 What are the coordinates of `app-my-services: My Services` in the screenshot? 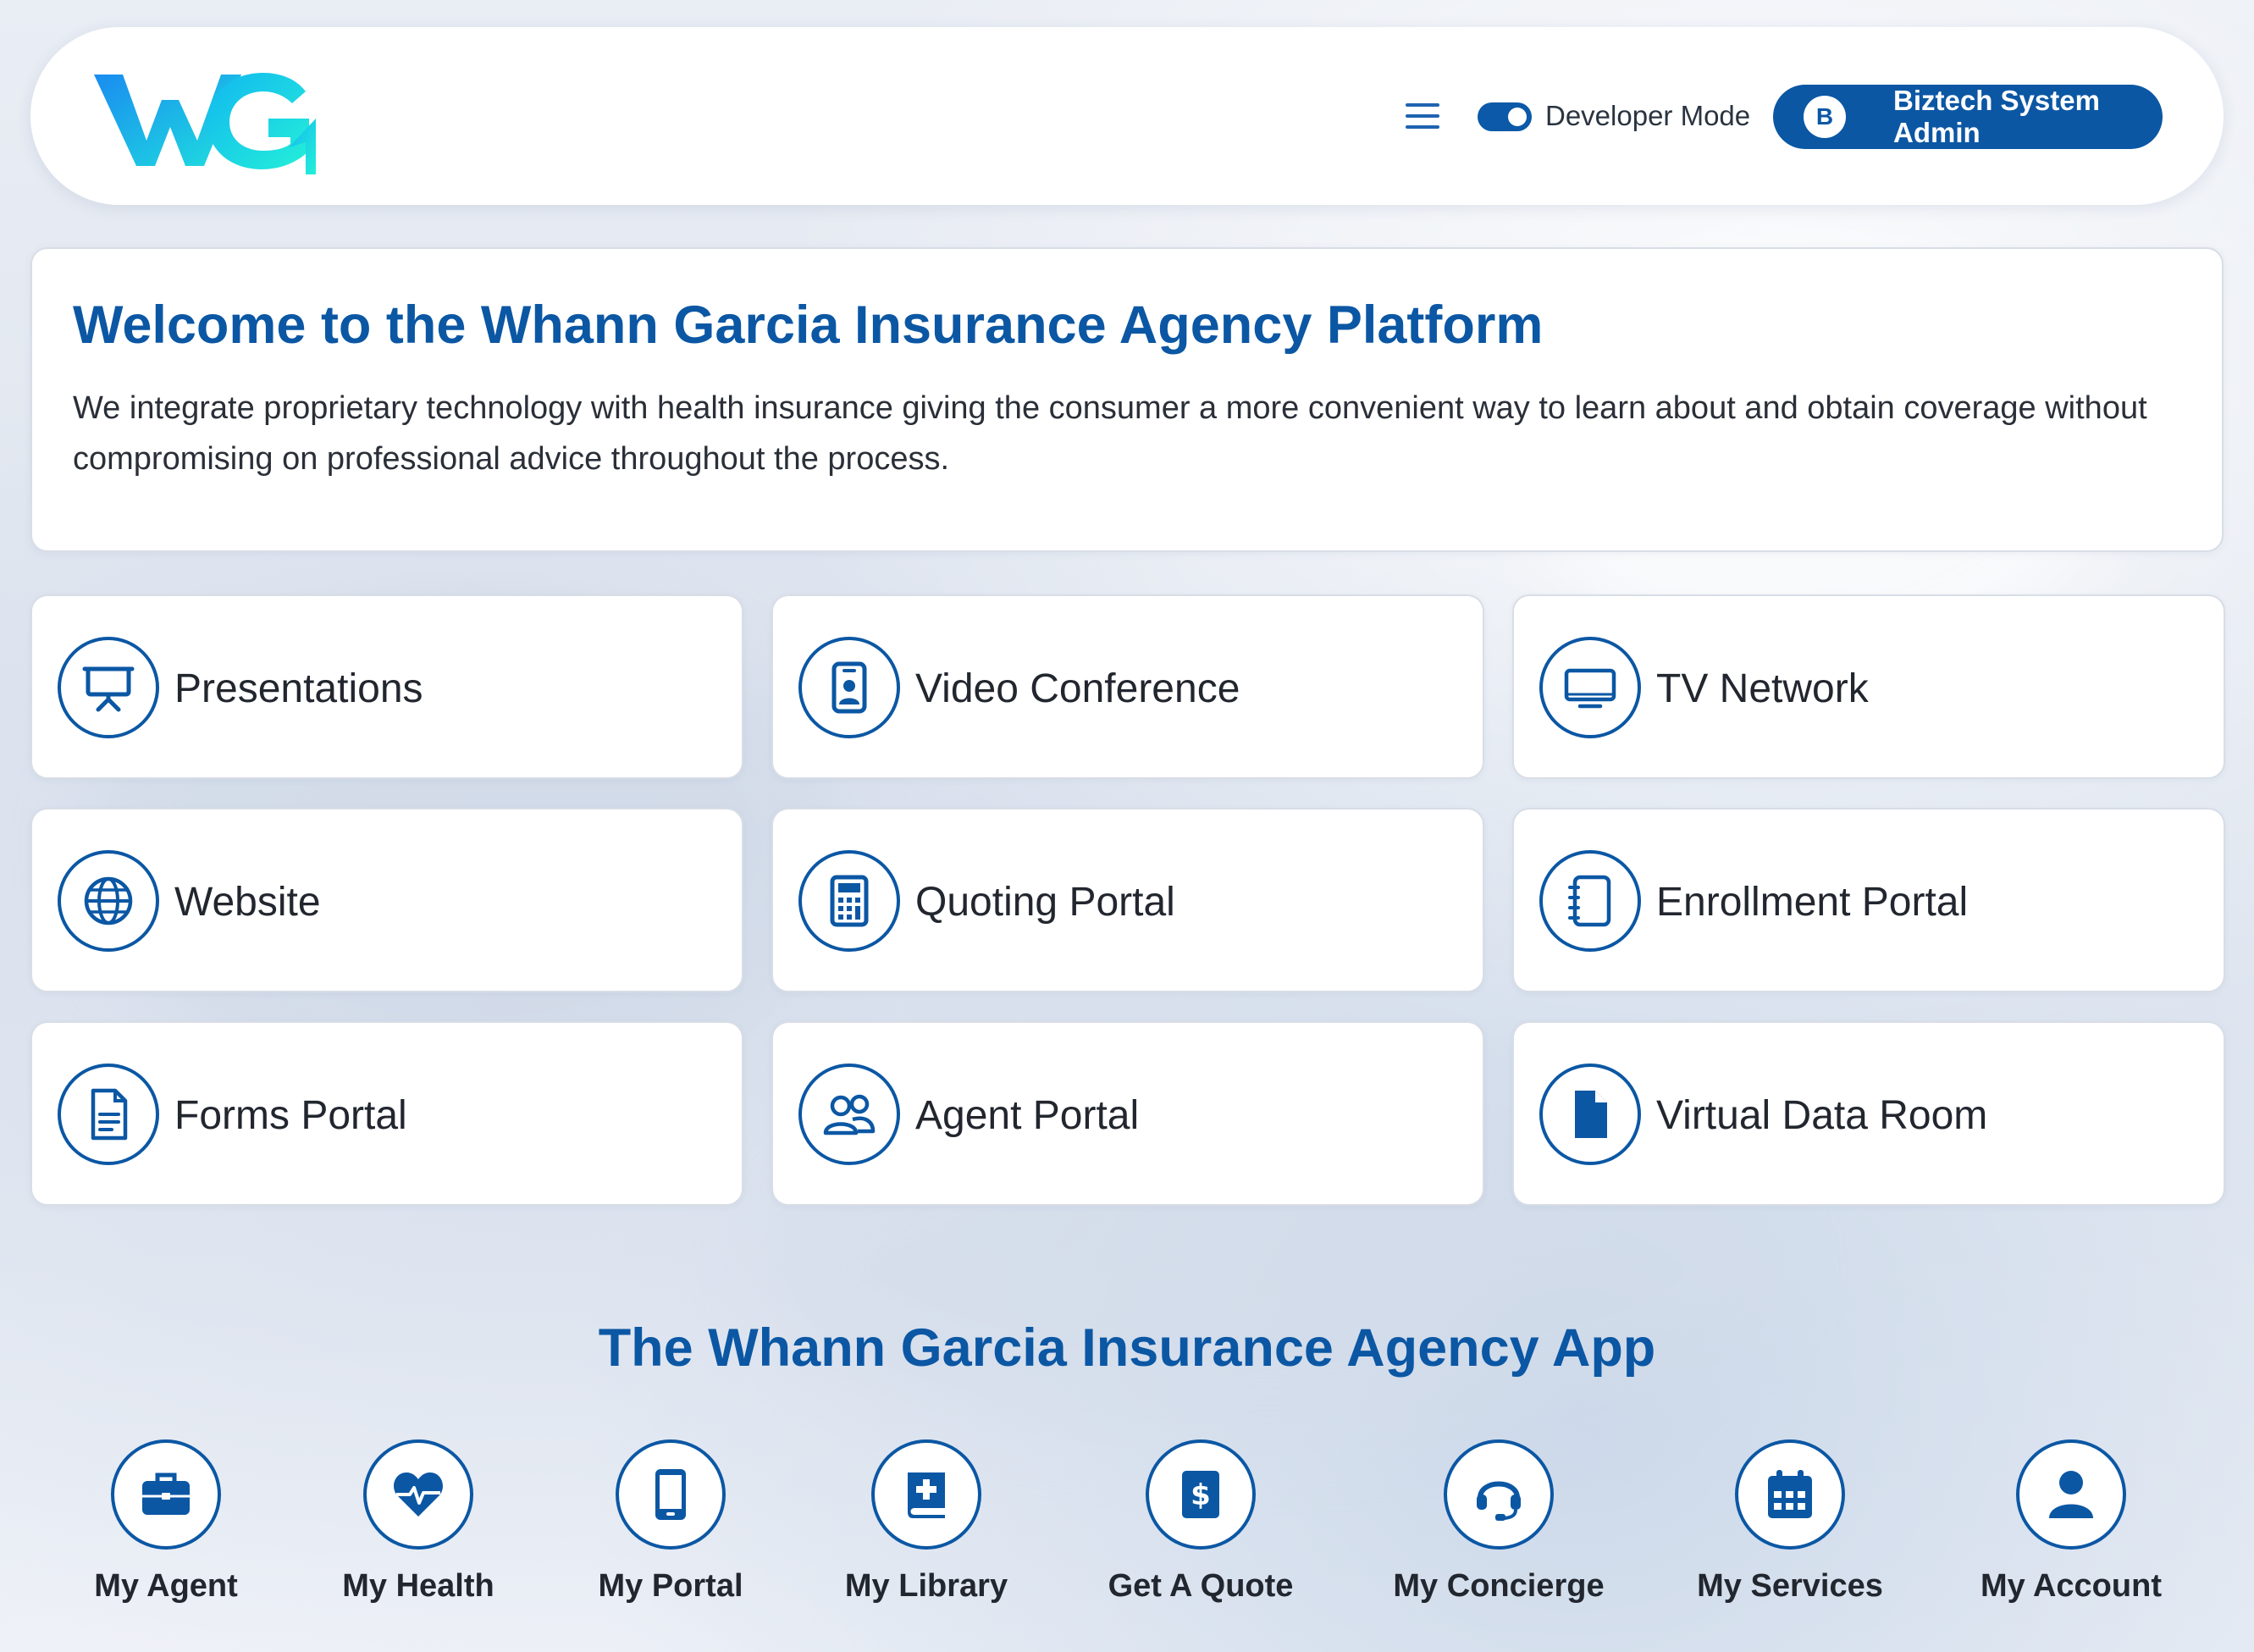 It's located at (1790, 1532).